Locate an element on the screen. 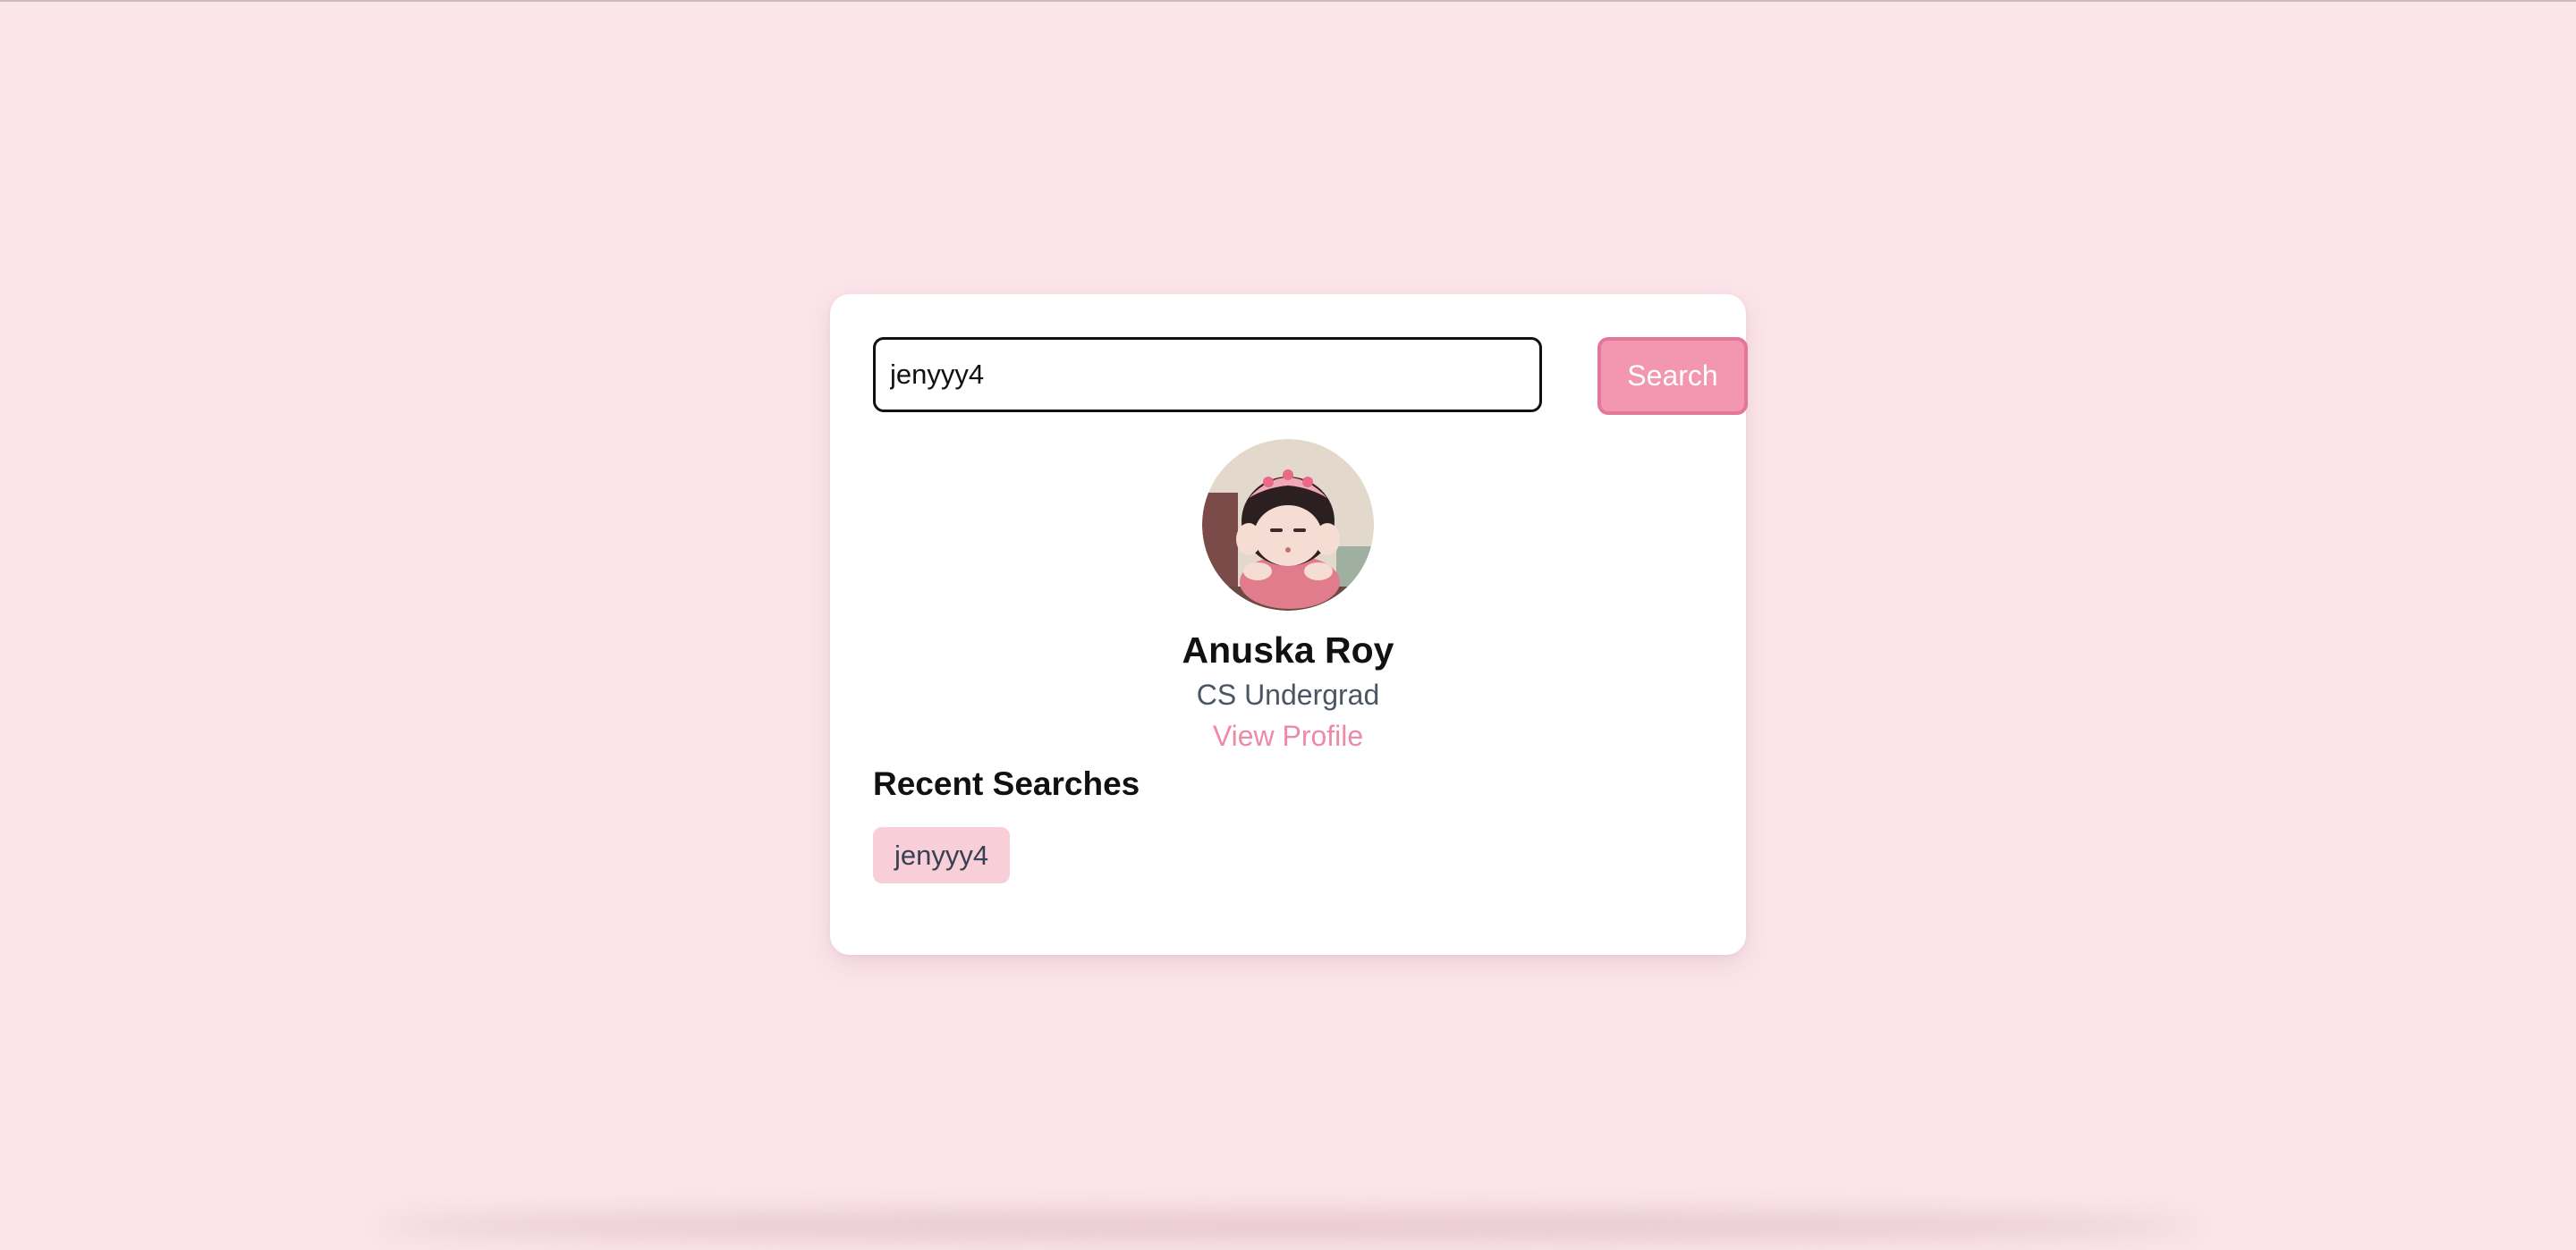 The width and height of the screenshot is (2576, 1250). recent-search-item: jenyyy4 is located at coordinates (942, 855).